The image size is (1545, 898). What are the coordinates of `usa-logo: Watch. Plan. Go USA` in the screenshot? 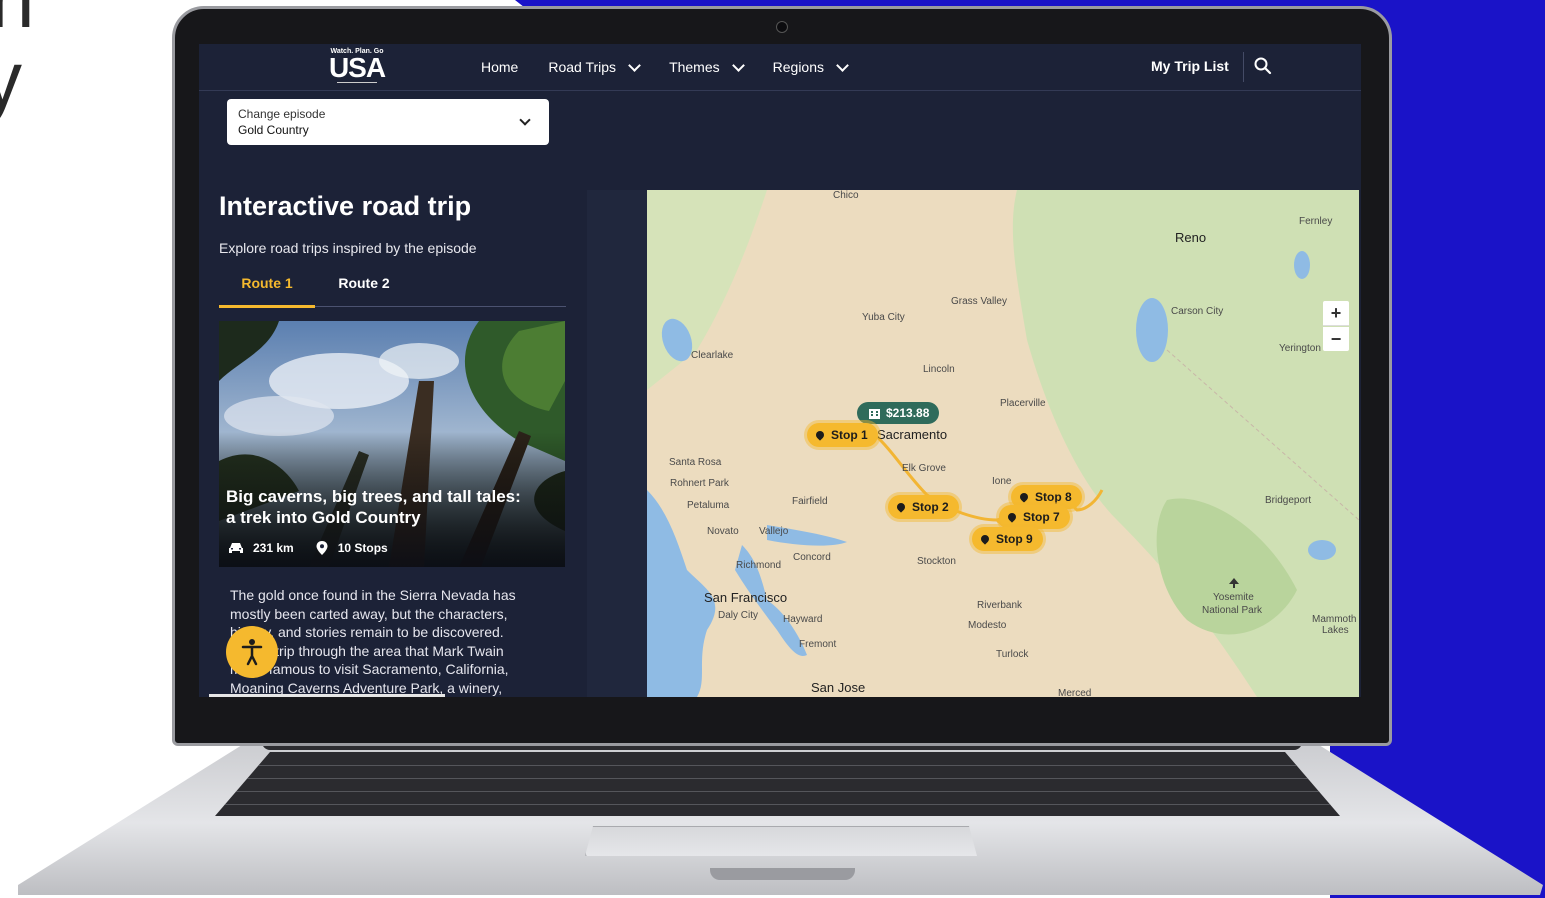 It's located at (357, 65).